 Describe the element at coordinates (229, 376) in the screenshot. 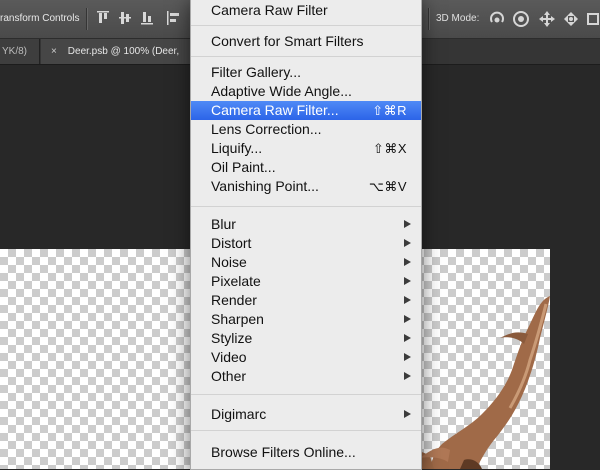

I see `menu-item-label: Other` at that location.